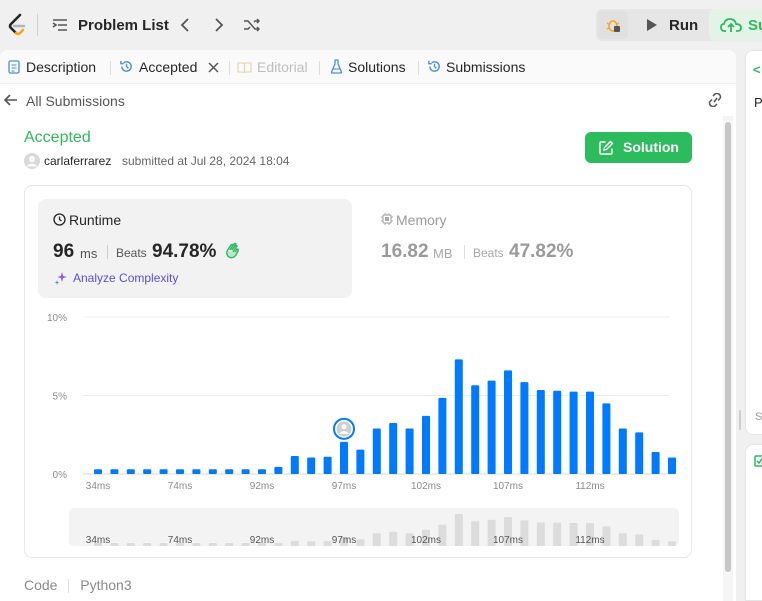  What do you see at coordinates (282, 67) in the screenshot?
I see `tab-editorial: Editorial` at bounding box center [282, 67].